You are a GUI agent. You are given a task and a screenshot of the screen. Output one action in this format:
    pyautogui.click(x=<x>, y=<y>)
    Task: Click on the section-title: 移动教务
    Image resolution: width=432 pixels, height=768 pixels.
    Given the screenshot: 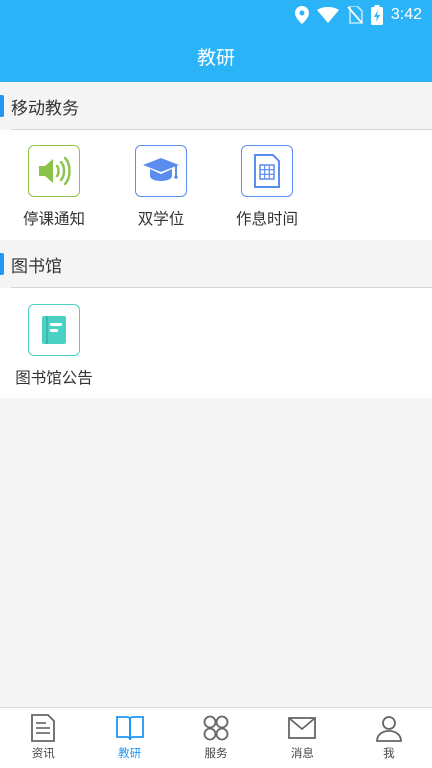 What is the action you would take?
    pyautogui.click(x=45, y=108)
    